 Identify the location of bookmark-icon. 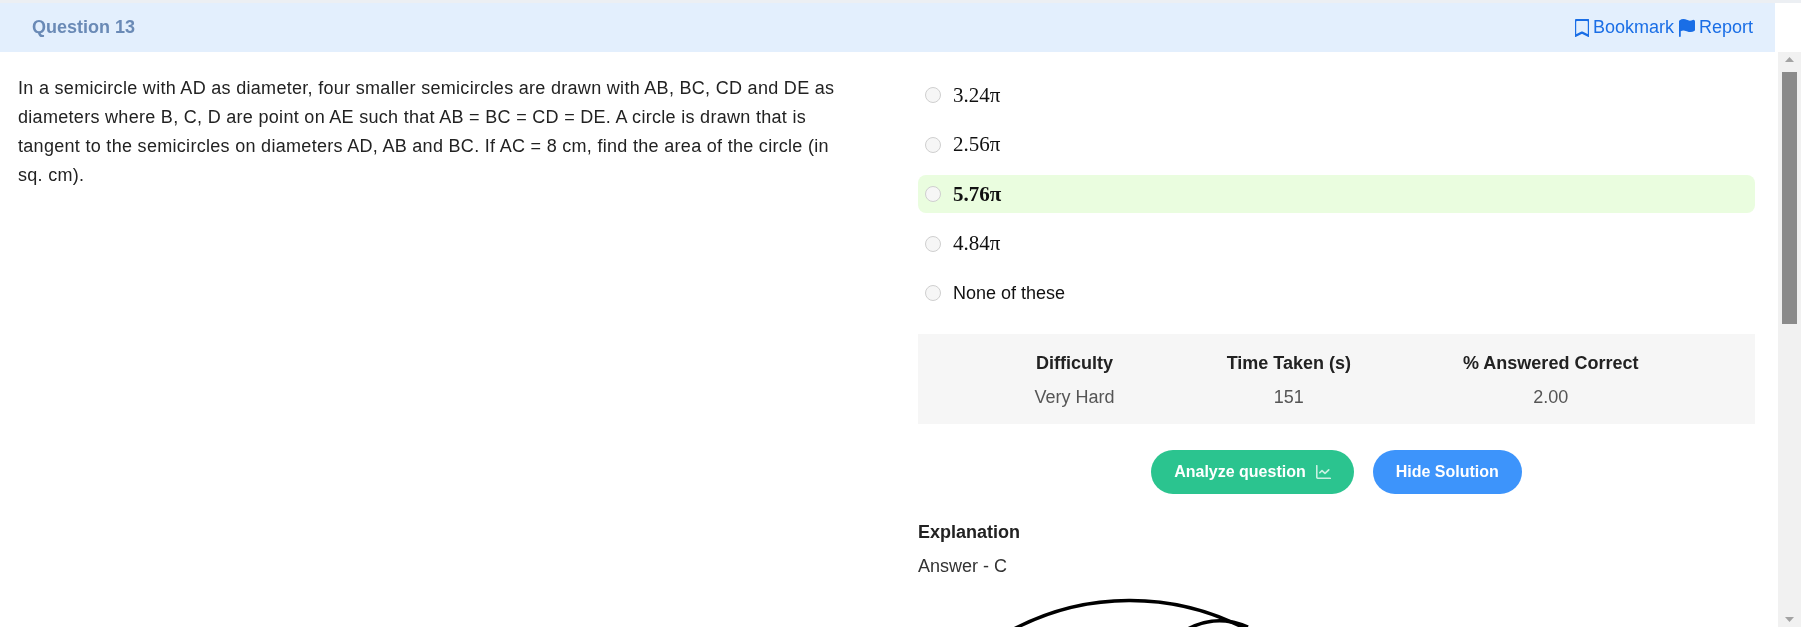
(1581, 27).